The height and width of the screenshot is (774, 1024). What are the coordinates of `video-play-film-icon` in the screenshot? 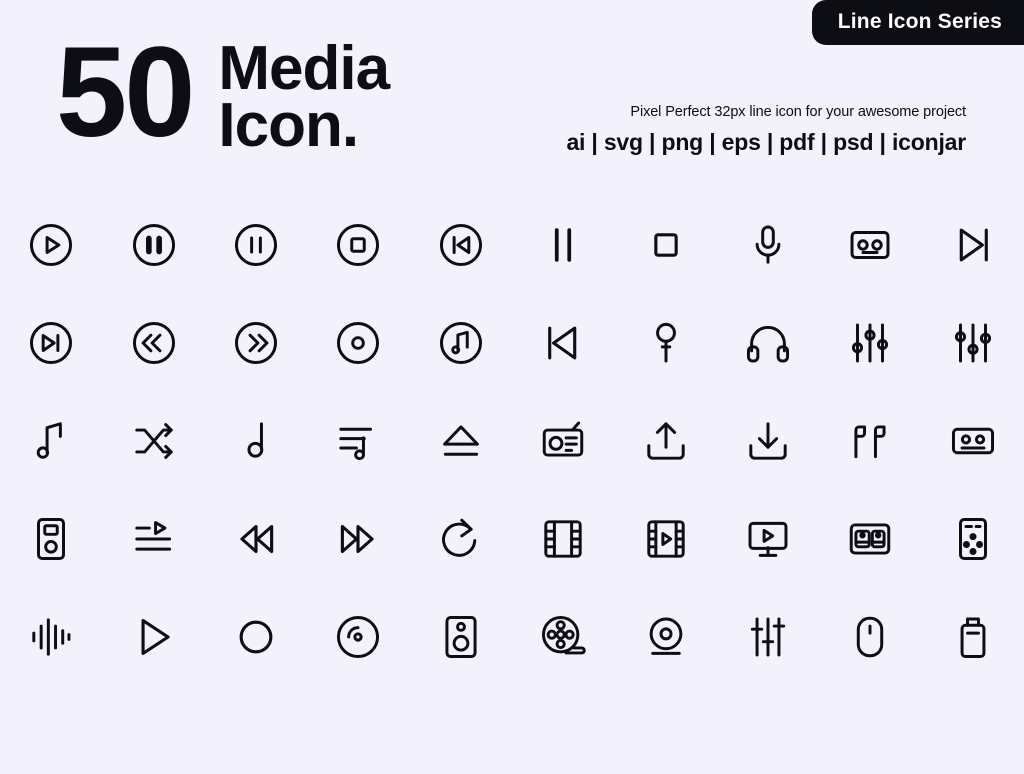 It's located at (666, 539).